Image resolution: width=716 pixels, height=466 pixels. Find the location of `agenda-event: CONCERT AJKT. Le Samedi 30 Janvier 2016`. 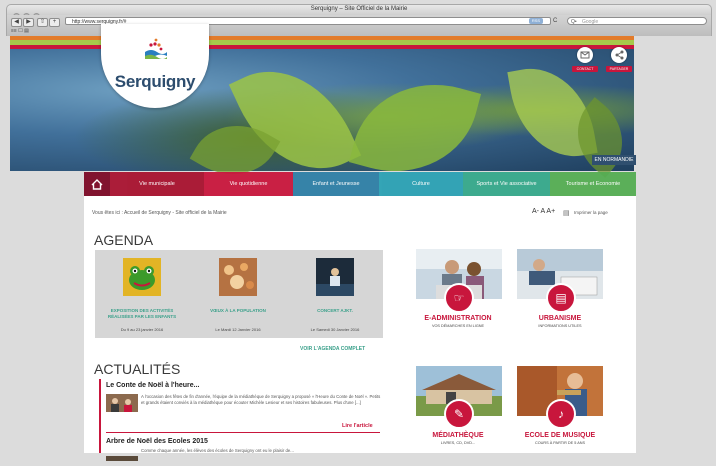

agenda-event: CONCERT AJKT. Le Samedi 30 Janvier 2016 is located at coordinates (335, 294).